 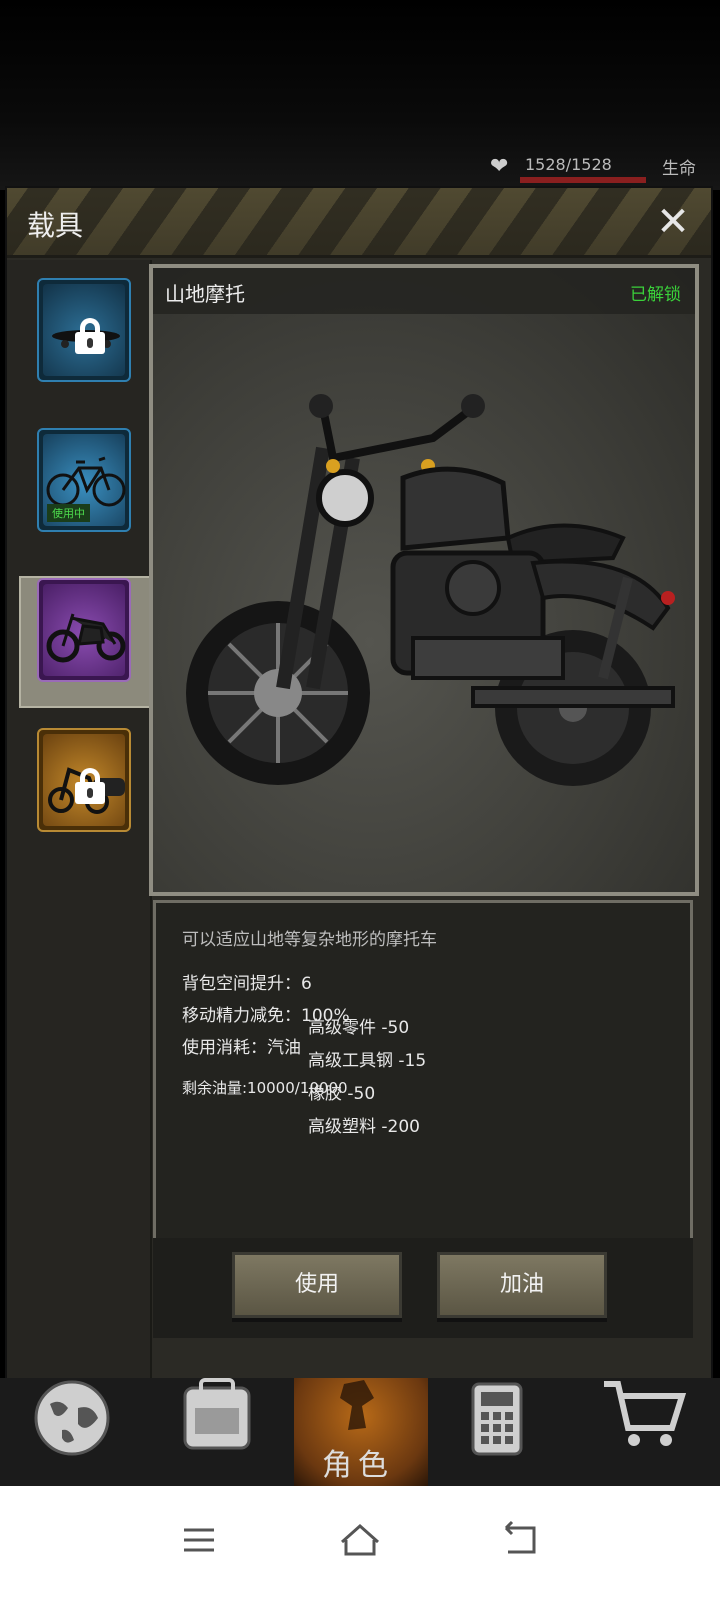 I want to click on cost-item: 高级工具钢 -15, so click(x=367, y=1061).